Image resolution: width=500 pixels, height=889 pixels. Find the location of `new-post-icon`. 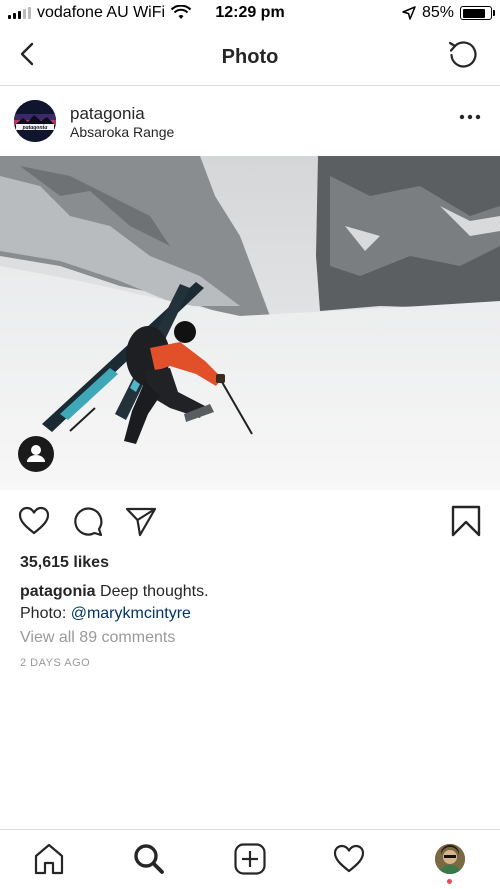

new-post-icon is located at coordinates (250, 859).